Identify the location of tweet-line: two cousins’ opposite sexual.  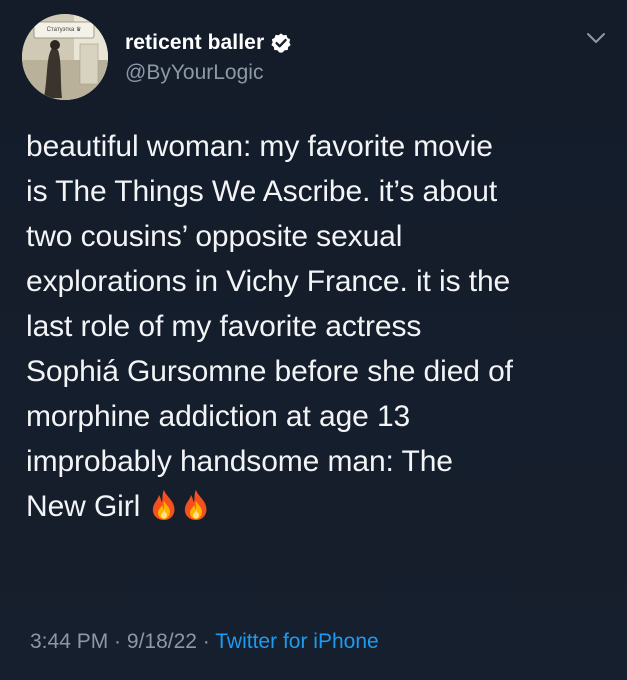
(214, 236).